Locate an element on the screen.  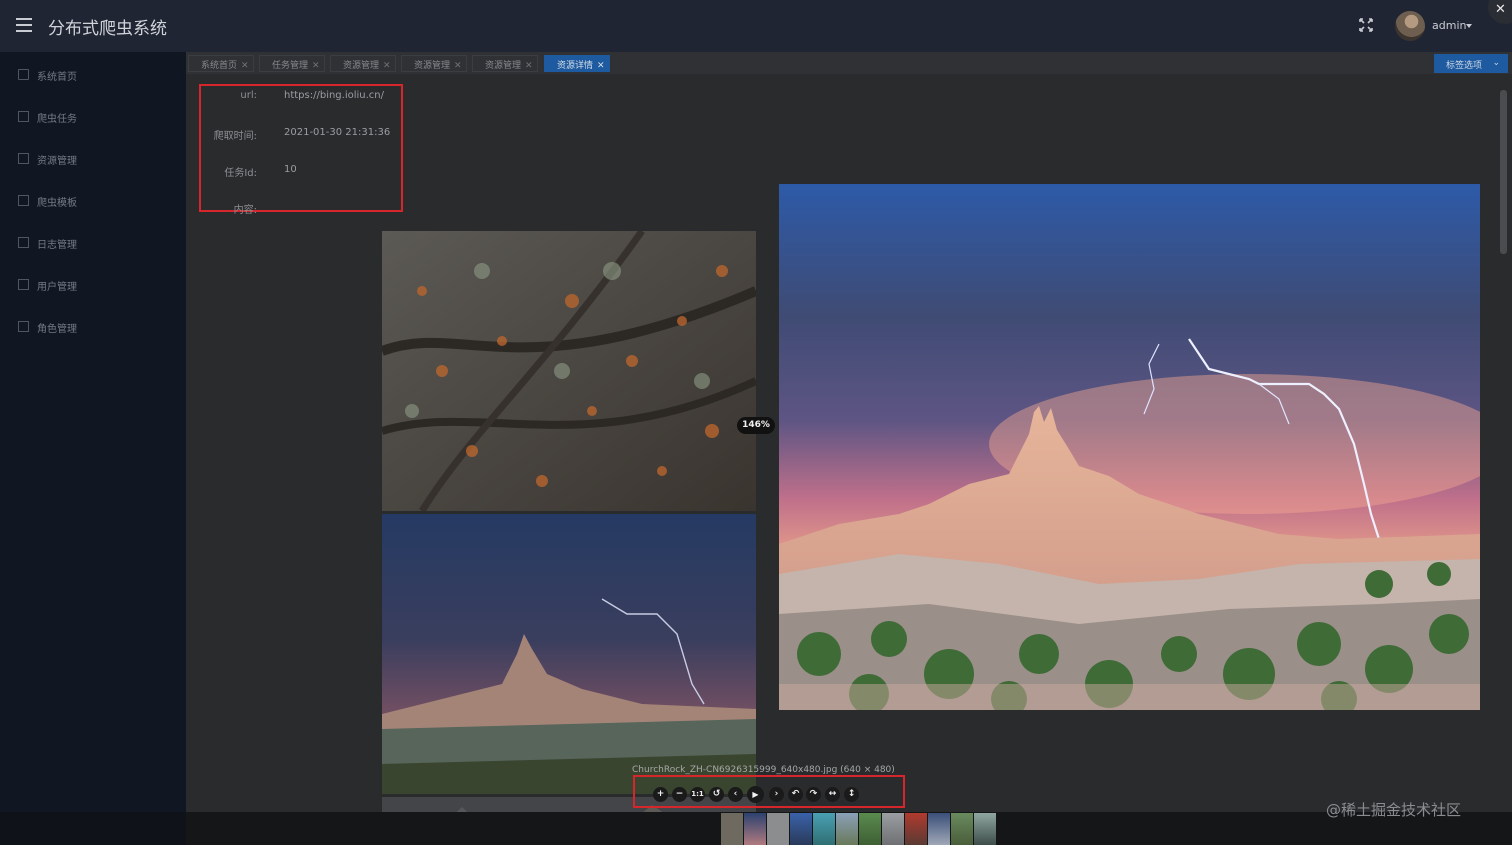
viewer-close-button: ✕ is located at coordinates (1500, 12).